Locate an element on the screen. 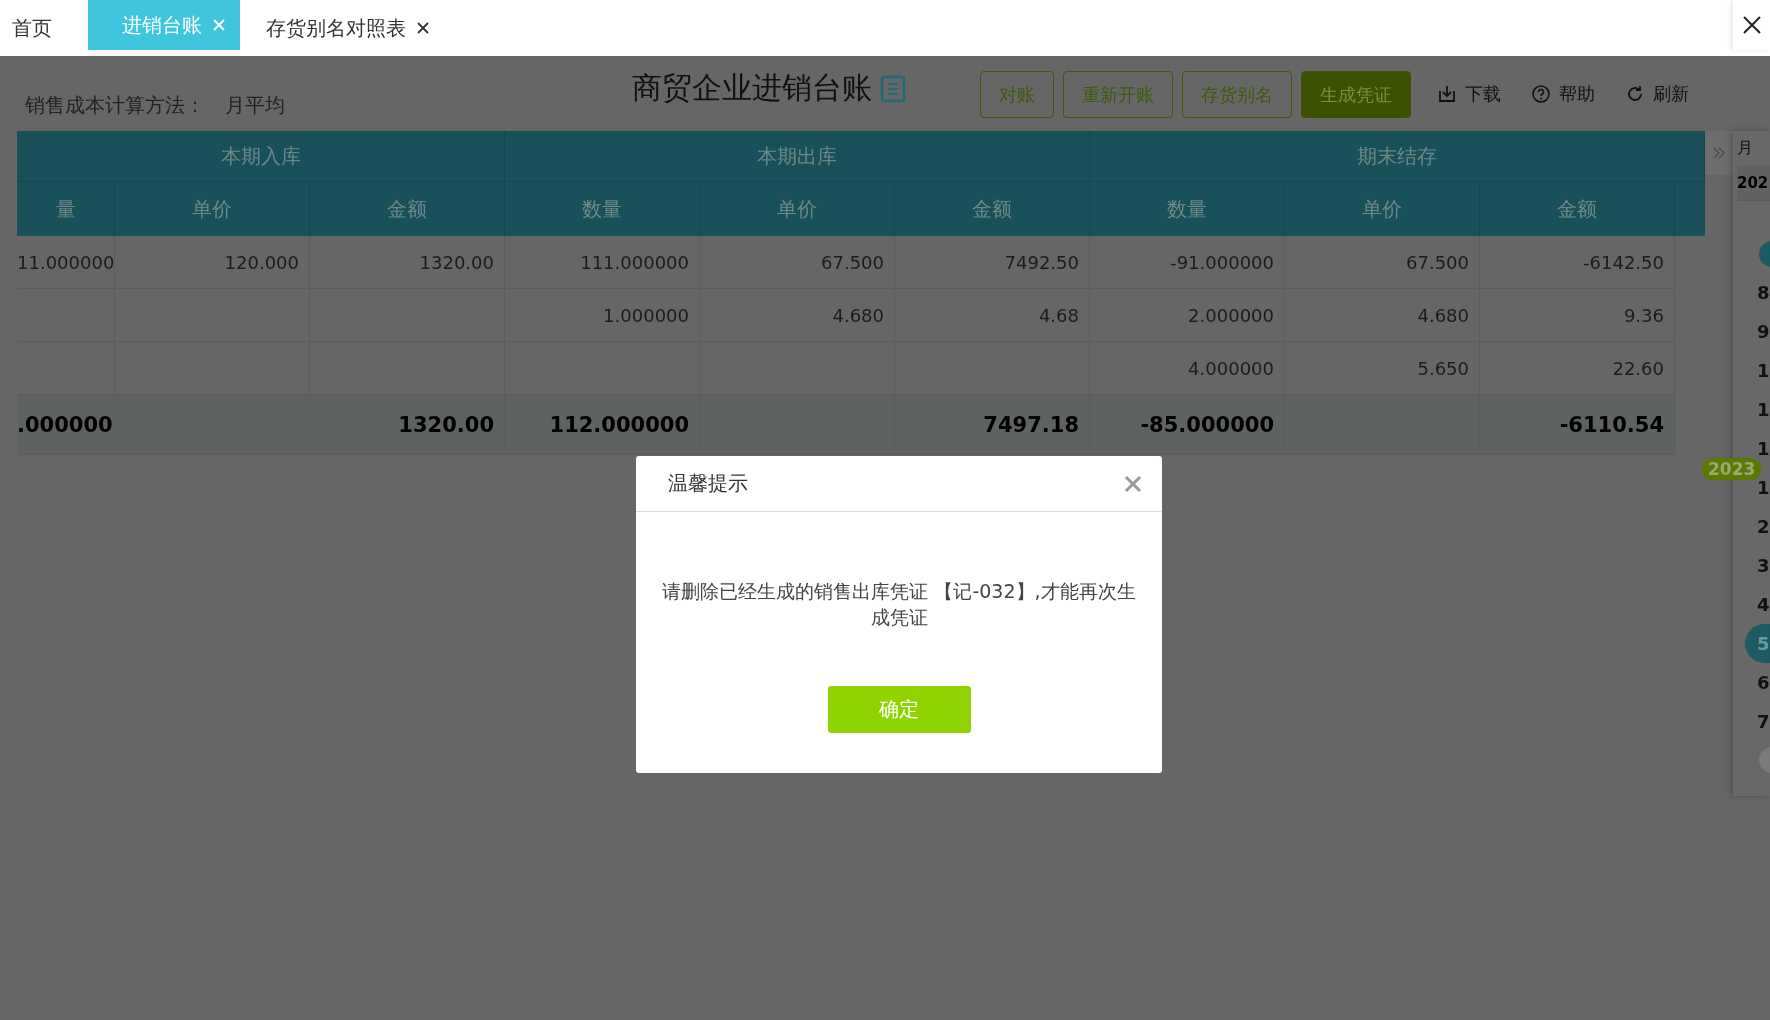 Image resolution: width=1770 pixels, height=1020 pixels. table-cell: 7492.50 is located at coordinates (992, 262).